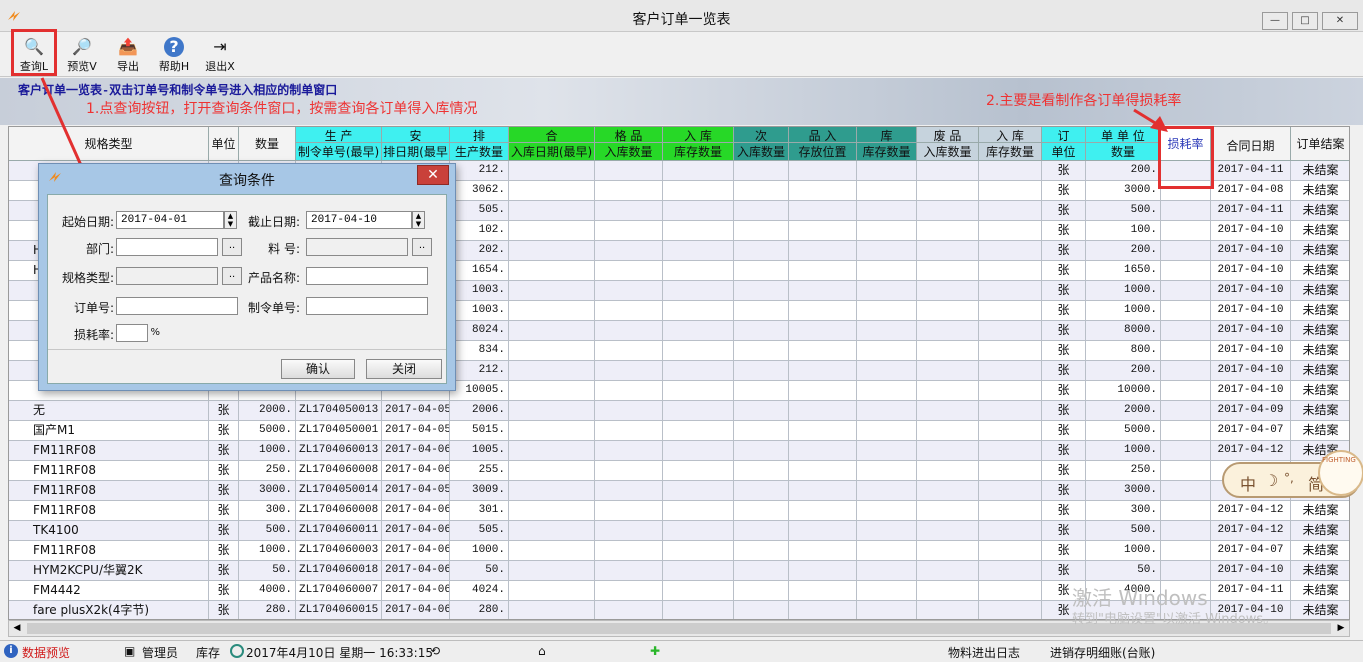 The image size is (1363, 662). Describe the element at coordinates (367, 276) in the screenshot. I see `product-name-field` at that location.